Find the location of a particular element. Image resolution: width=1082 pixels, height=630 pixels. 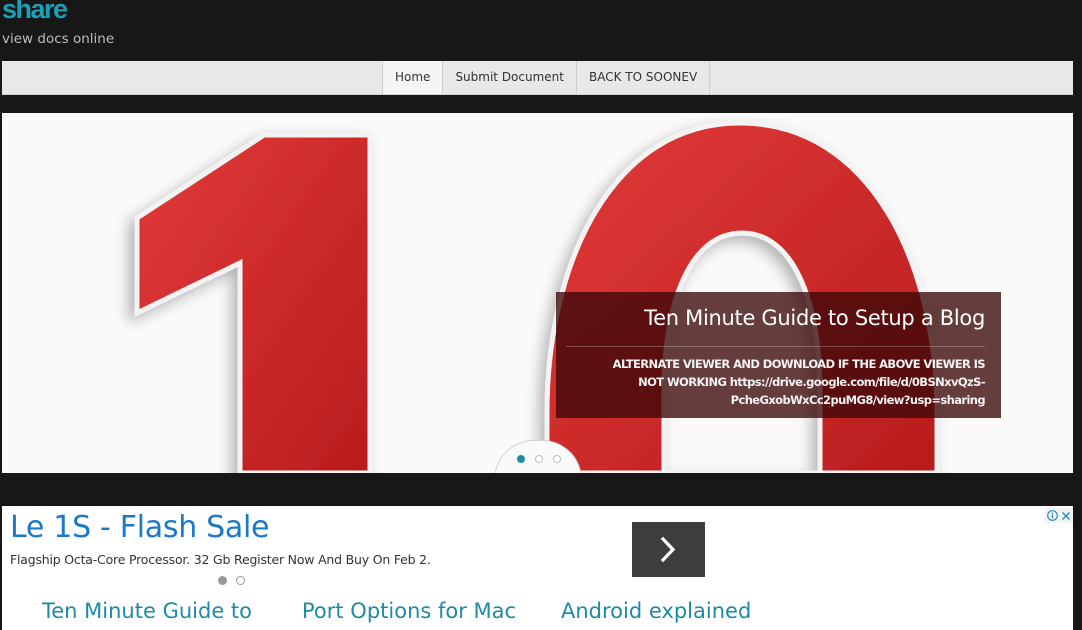

nav-item-back-to-soonev: BACK TO SOONEV is located at coordinates (644, 77).